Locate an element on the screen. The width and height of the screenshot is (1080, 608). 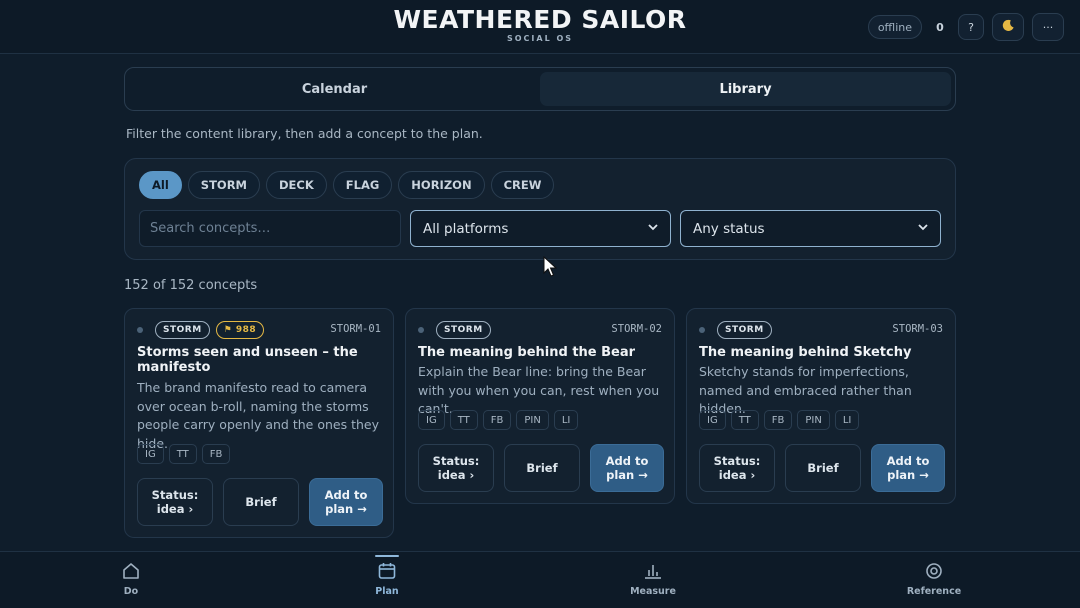
platform-select: All platforms is located at coordinates (540, 228).